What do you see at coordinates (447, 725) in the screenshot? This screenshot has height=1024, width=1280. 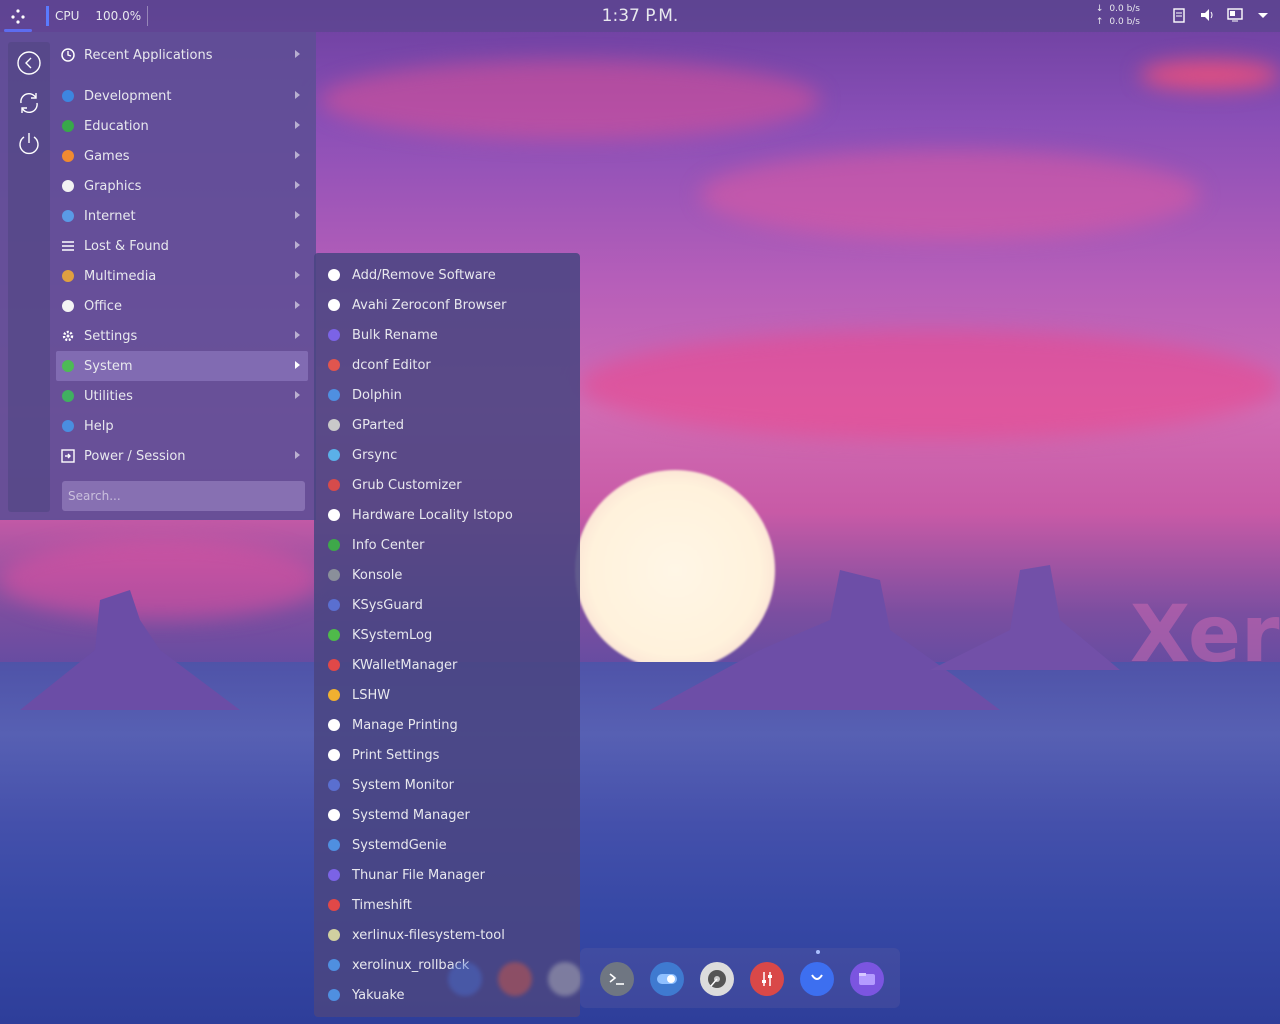 I see `submenu-item-manage-printing: Manage Printing` at bounding box center [447, 725].